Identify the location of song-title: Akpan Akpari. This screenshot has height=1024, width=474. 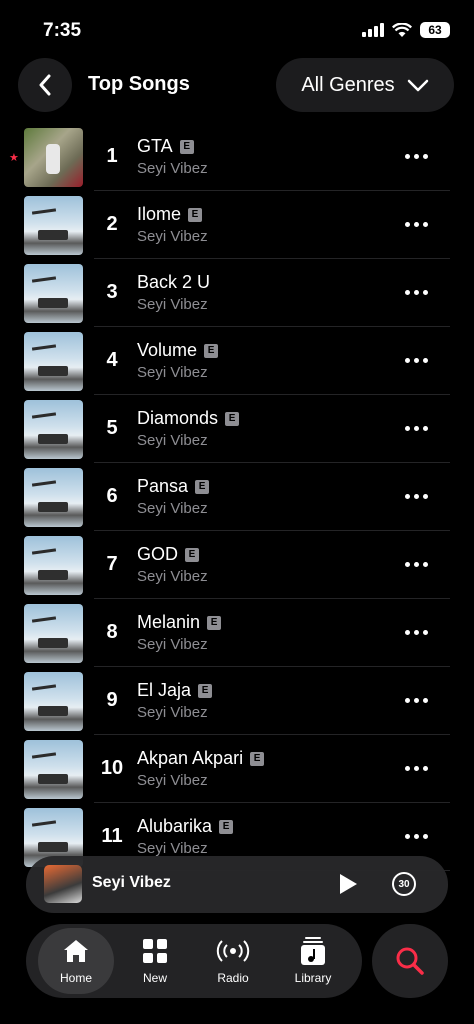
(190, 758).